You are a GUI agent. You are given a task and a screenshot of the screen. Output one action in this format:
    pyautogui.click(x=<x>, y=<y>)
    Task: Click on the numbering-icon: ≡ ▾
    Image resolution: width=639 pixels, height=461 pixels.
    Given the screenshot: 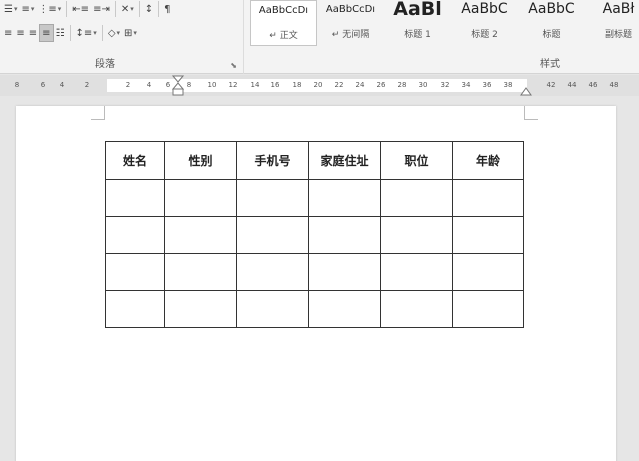 What is the action you would take?
    pyautogui.click(x=27, y=9)
    